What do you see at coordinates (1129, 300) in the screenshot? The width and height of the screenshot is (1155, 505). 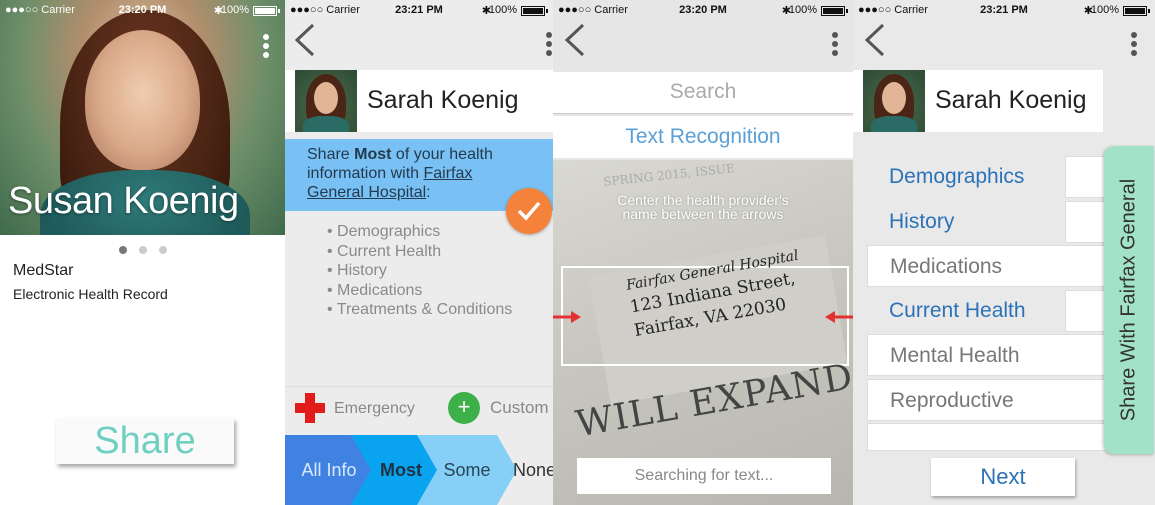 I see `share-with-tab: Share With Fairfax General` at bounding box center [1129, 300].